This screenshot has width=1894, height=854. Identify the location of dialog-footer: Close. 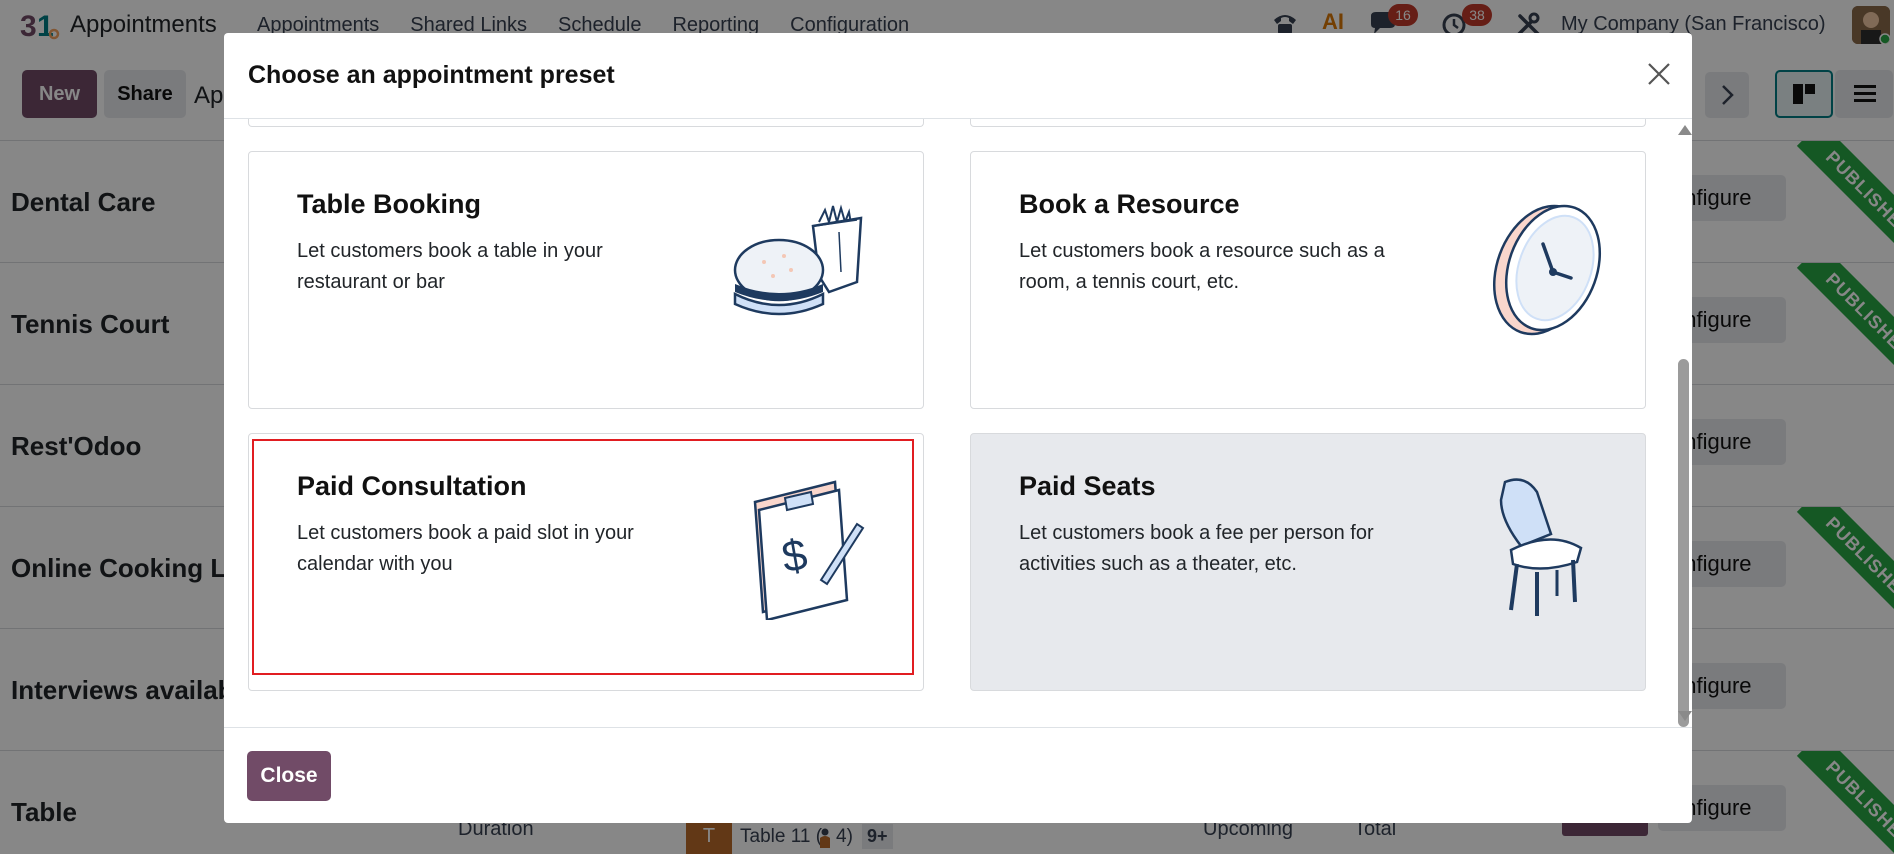
(958, 775).